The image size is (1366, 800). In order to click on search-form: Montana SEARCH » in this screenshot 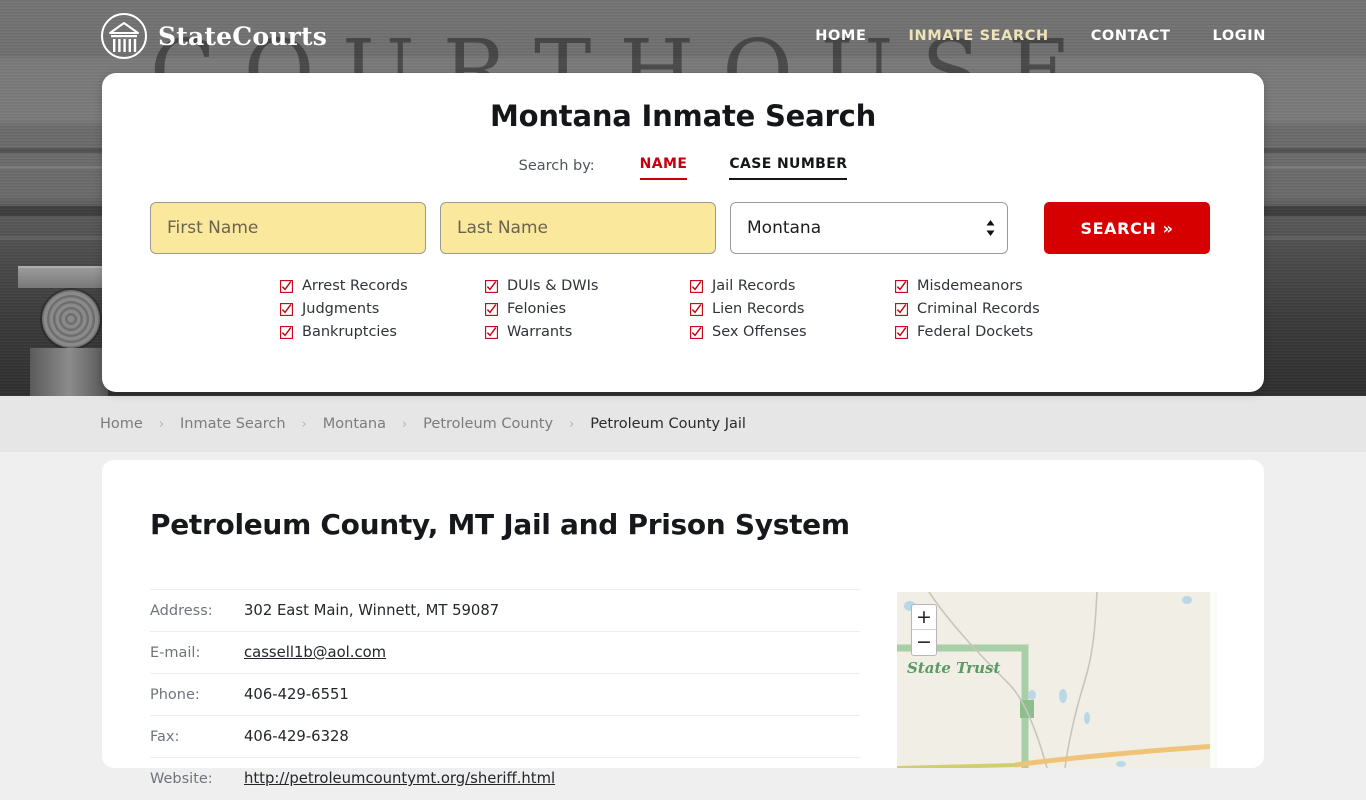, I will do `click(683, 228)`.